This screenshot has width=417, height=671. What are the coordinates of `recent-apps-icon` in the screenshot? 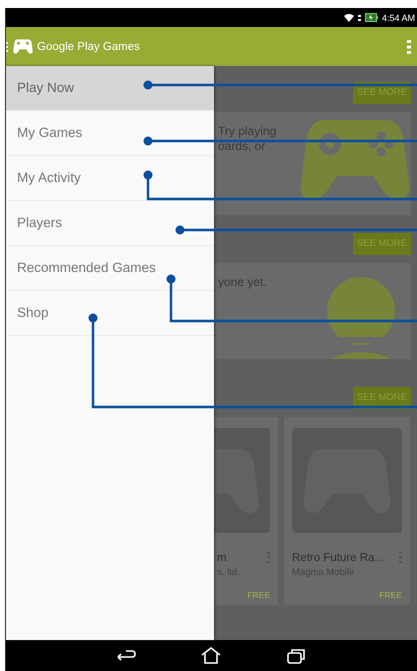 It's located at (296, 656).